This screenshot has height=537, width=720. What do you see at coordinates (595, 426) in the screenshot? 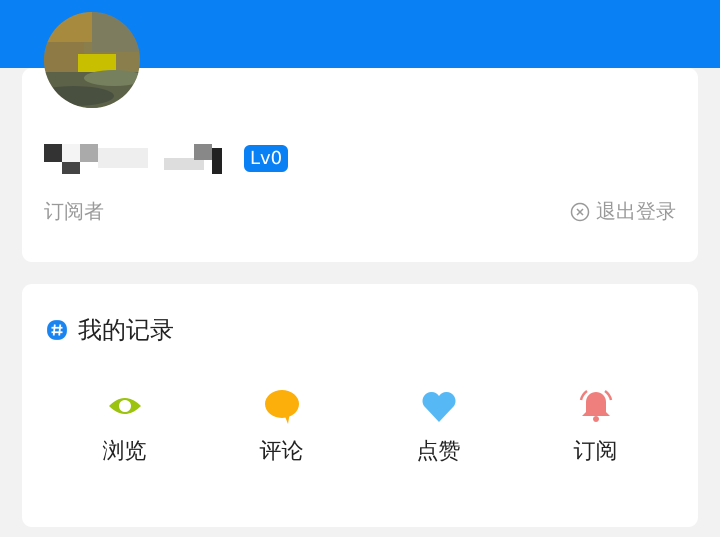
I see `record-item: 订阅` at bounding box center [595, 426].